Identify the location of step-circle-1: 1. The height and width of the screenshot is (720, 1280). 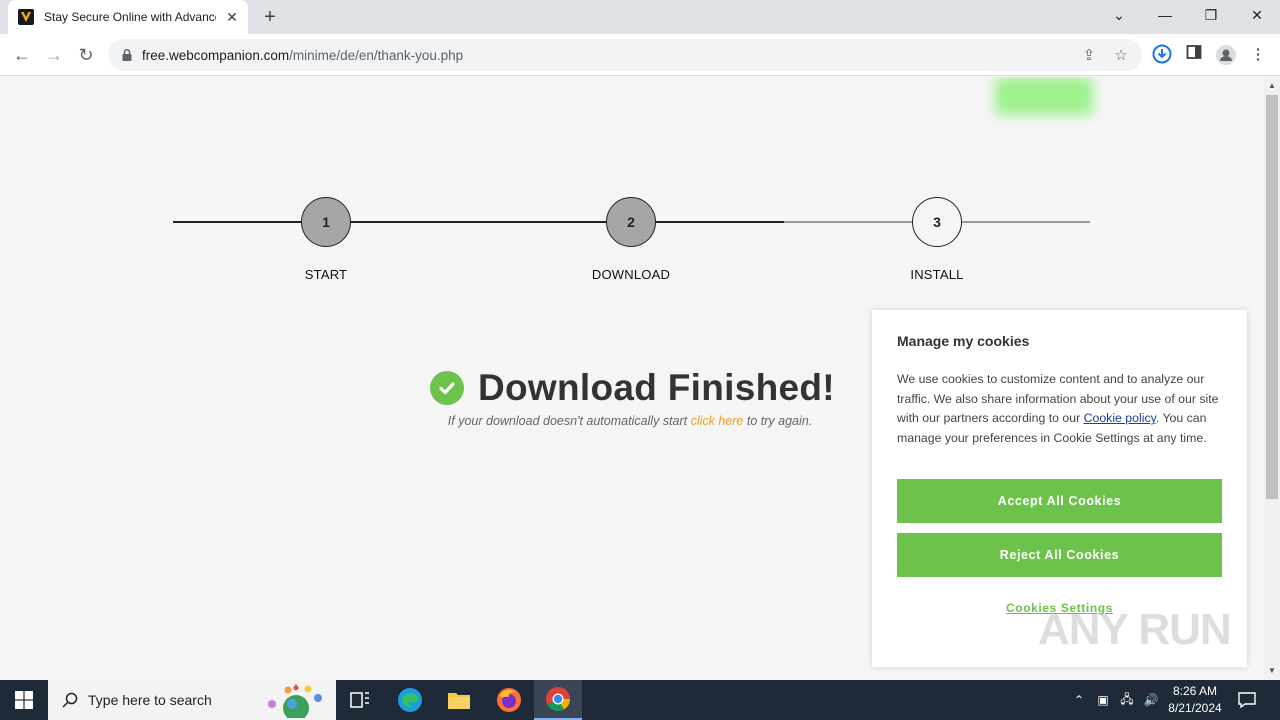
(326, 222).